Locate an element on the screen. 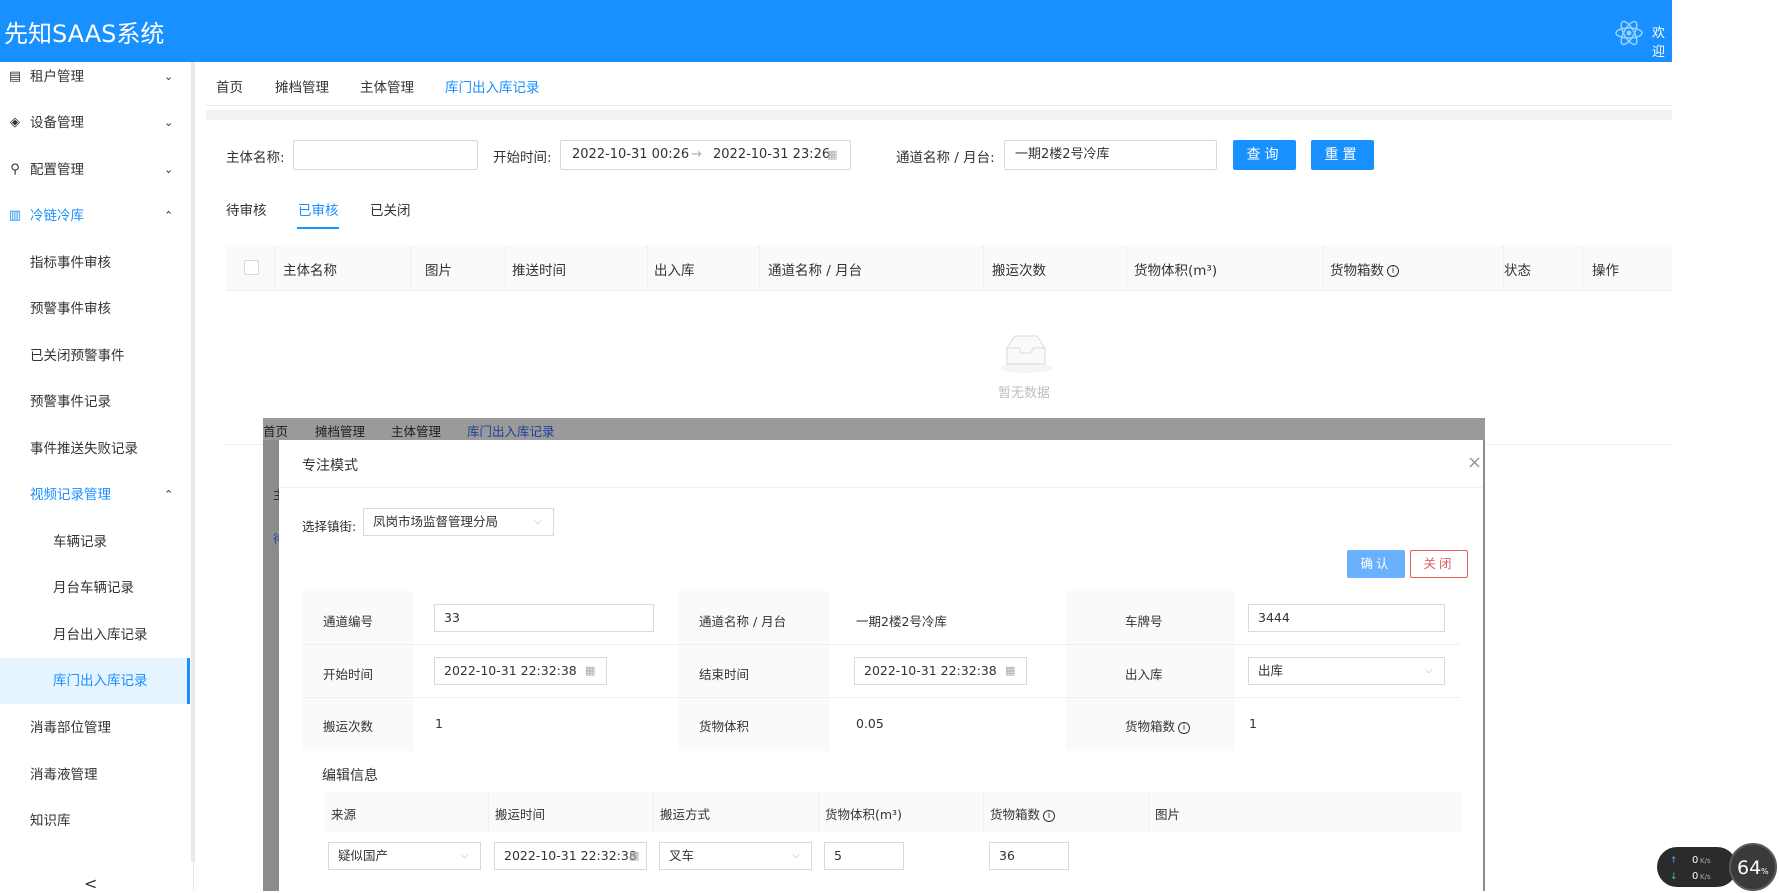  sidebar-item-tenant: ▤ 租户管理 ⌄ is located at coordinates (95, 77).